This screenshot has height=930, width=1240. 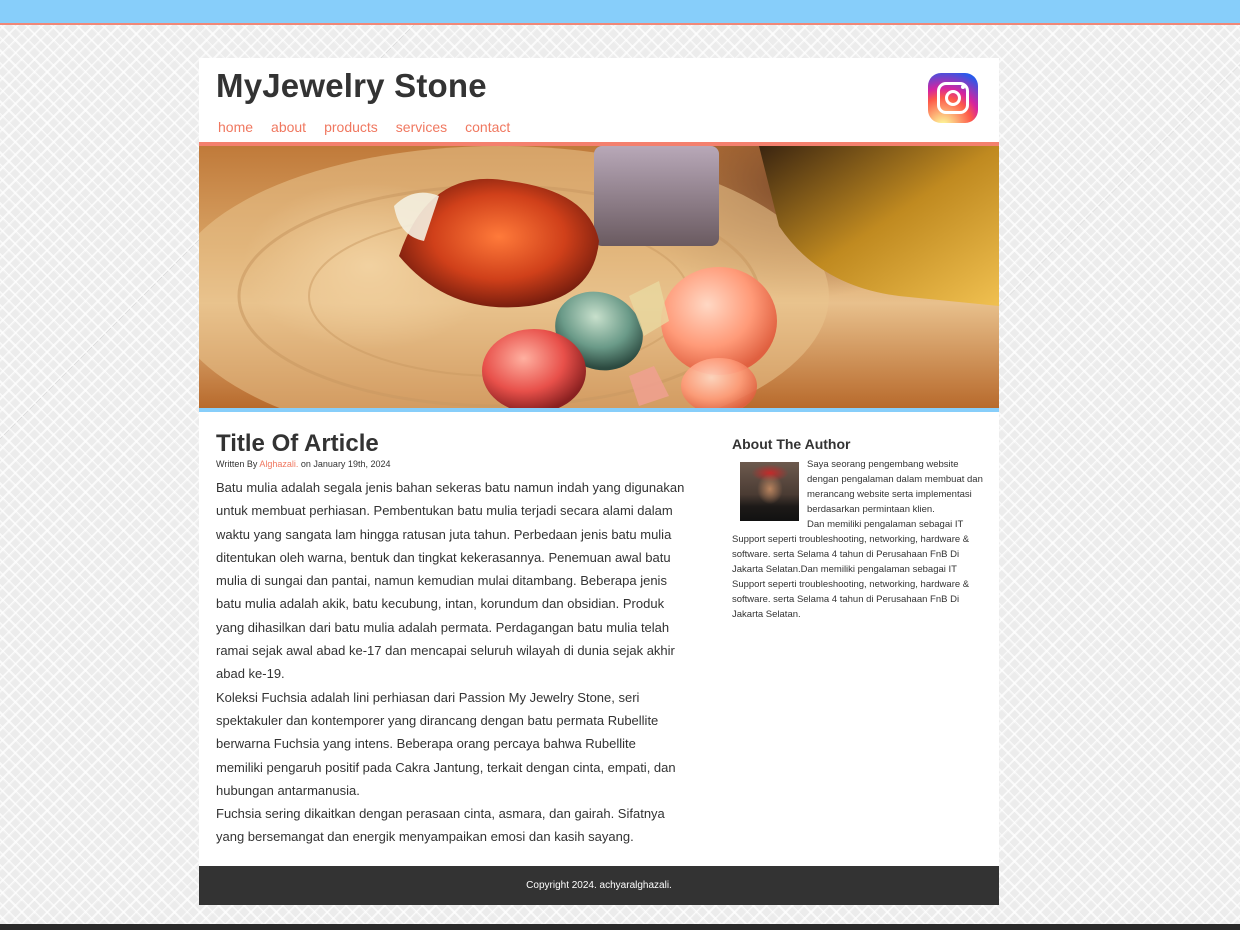 I want to click on byline-prefix: Written By, so click(x=237, y=464).